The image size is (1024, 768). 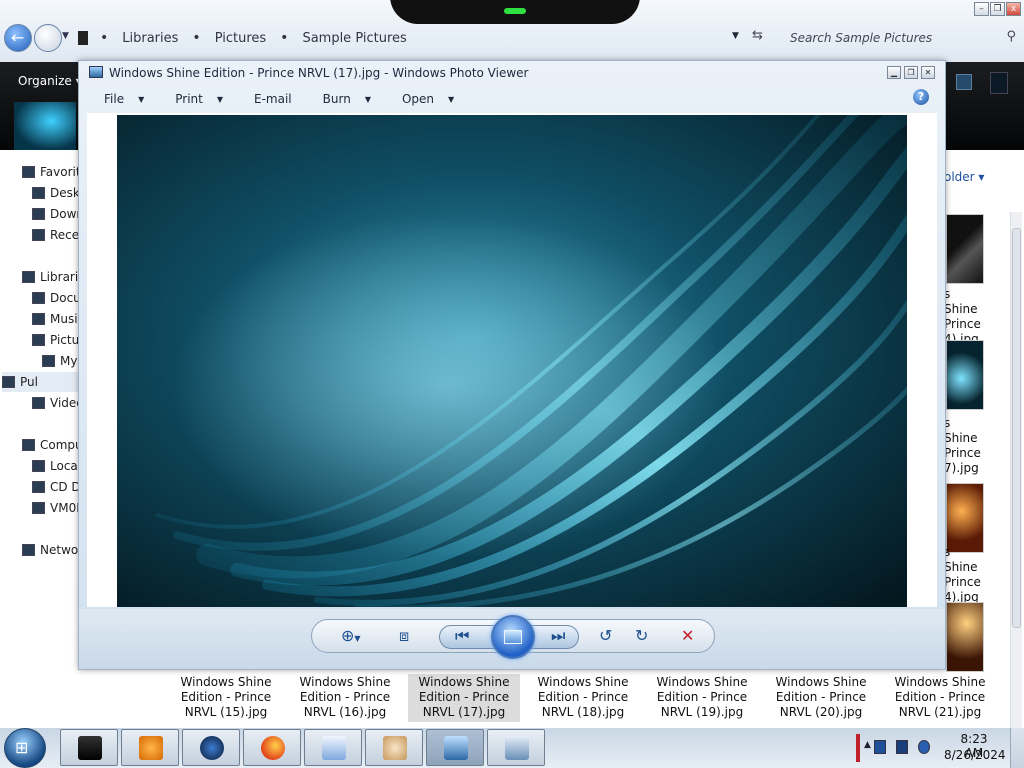 What do you see at coordinates (65, 508) in the screenshot?
I see `nav-item-label: VM0I` at bounding box center [65, 508].